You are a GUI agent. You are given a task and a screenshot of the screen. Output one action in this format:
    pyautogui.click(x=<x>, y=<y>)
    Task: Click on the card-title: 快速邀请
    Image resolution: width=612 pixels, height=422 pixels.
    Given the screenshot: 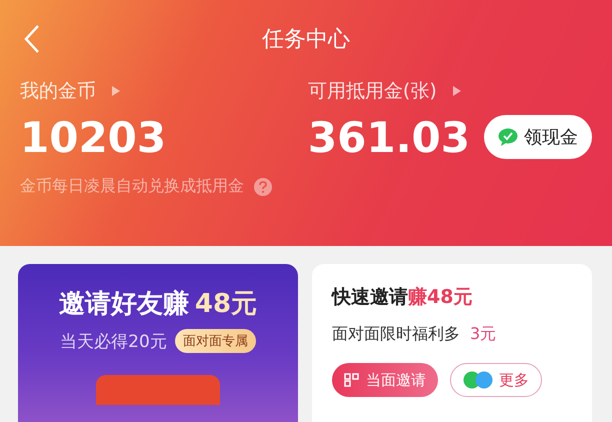 What is the action you would take?
    pyautogui.click(x=370, y=297)
    